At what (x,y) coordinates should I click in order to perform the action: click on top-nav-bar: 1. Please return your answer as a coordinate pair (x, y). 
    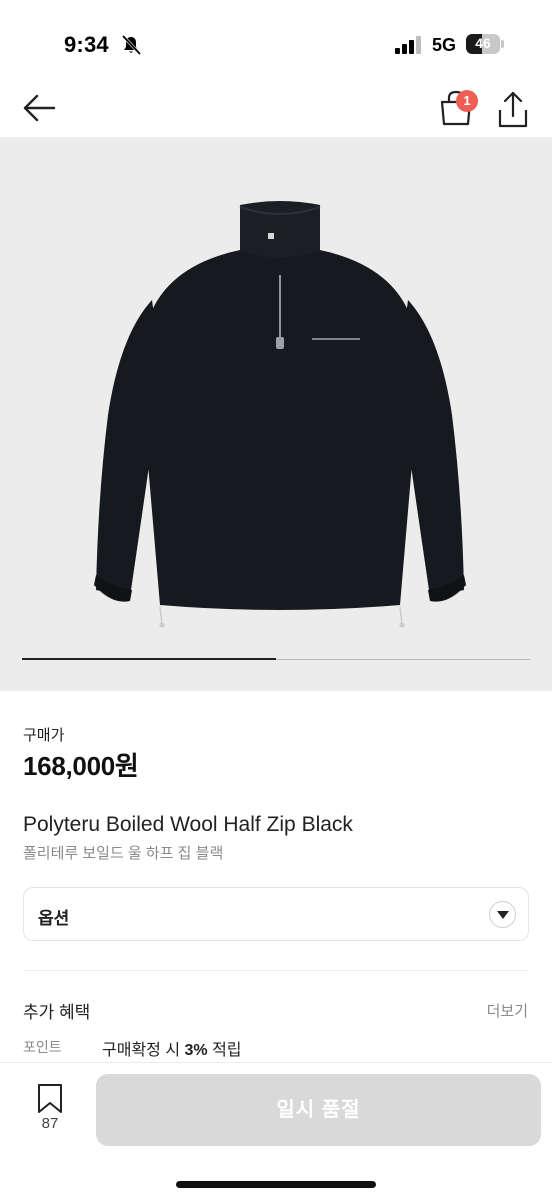
    Looking at the image, I should click on (276, 108).